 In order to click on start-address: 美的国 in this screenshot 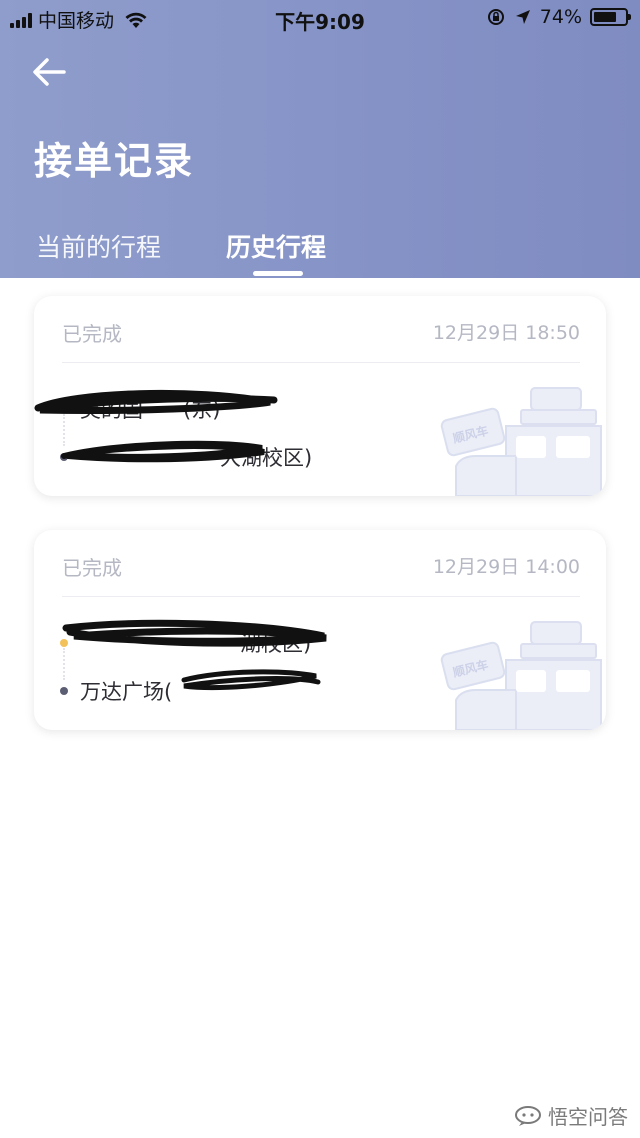, I will do `click(111, 410)`.